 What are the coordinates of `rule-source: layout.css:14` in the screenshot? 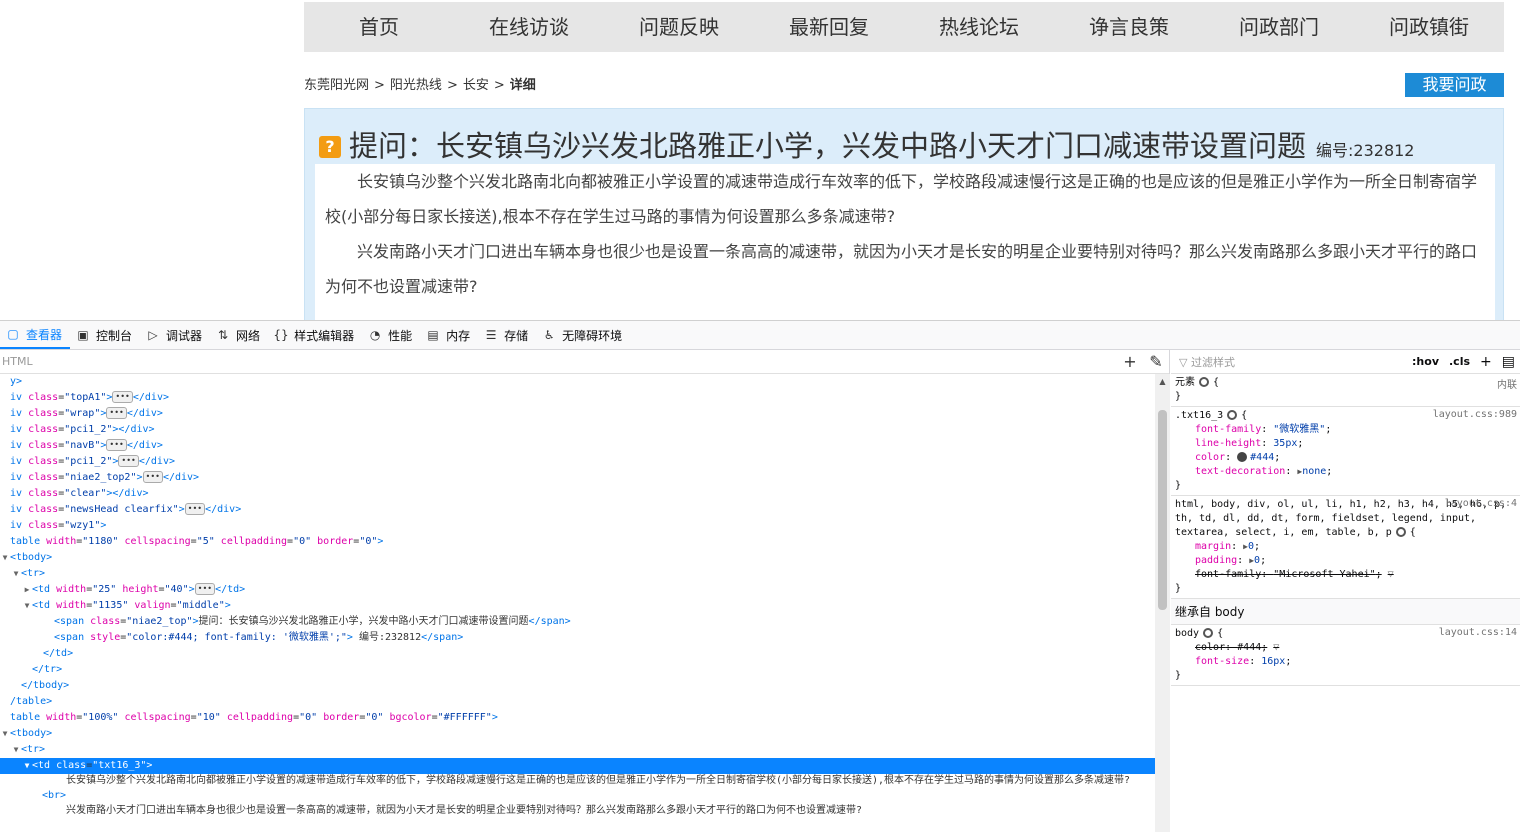 It's located at (1478, 632).